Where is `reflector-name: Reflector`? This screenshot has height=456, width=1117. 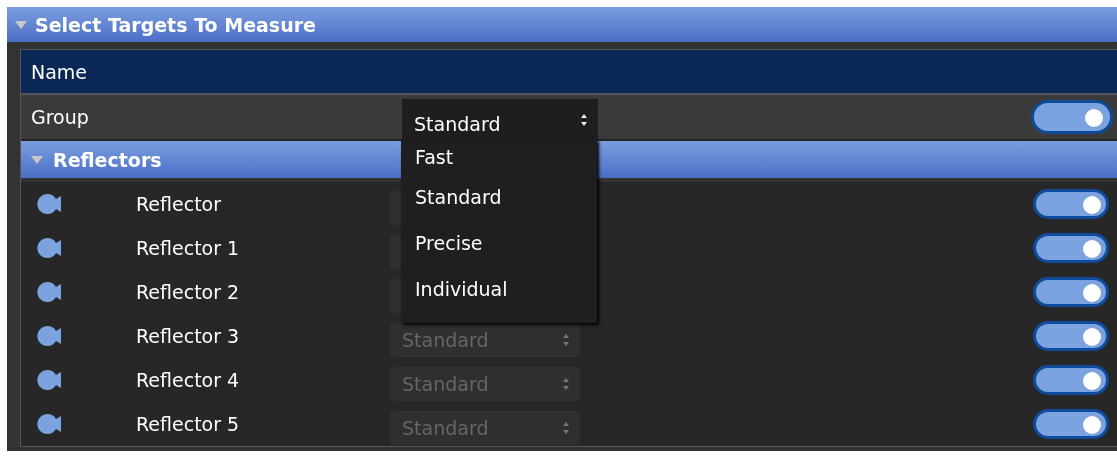
reflector-name: Reflector is located at coordinates (179, 204).